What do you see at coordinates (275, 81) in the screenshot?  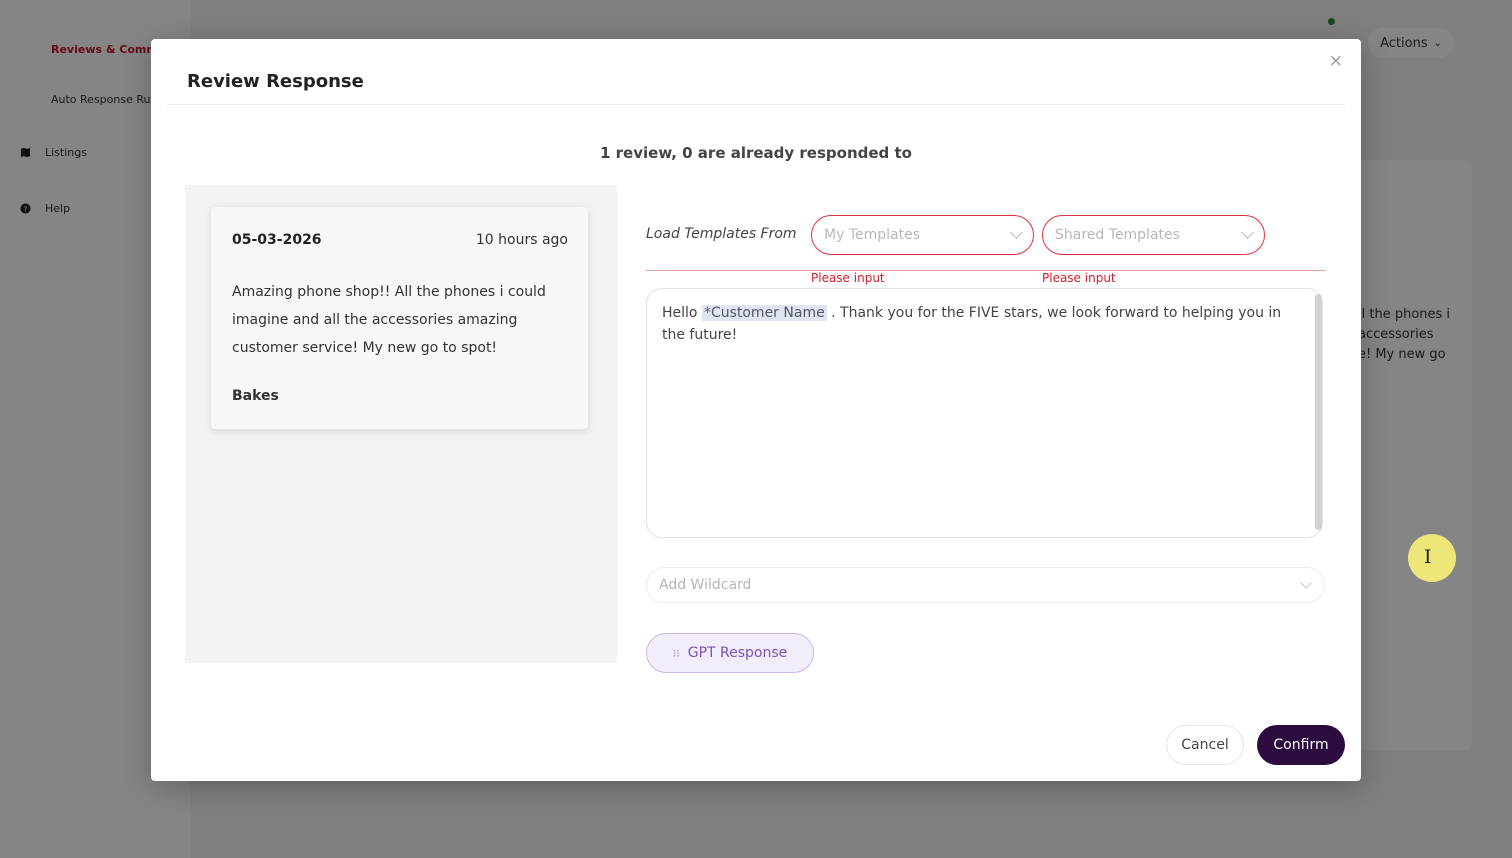 I see `modal-title: Review Response` at bounding box center [275, 81].